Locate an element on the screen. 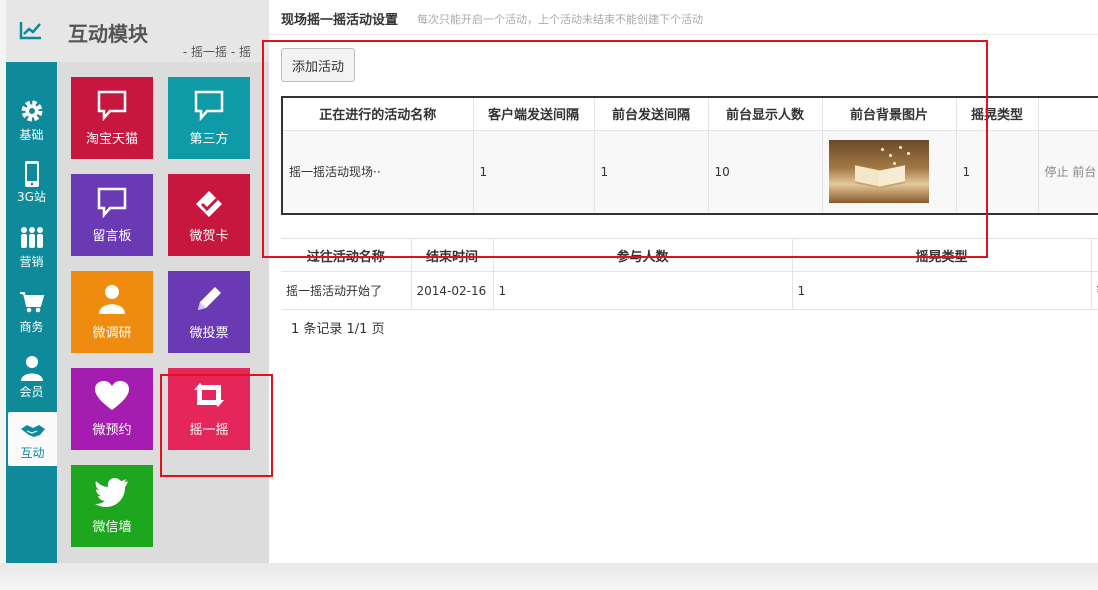  tile-vote: 微投票 is located at coordinates (209, 312).